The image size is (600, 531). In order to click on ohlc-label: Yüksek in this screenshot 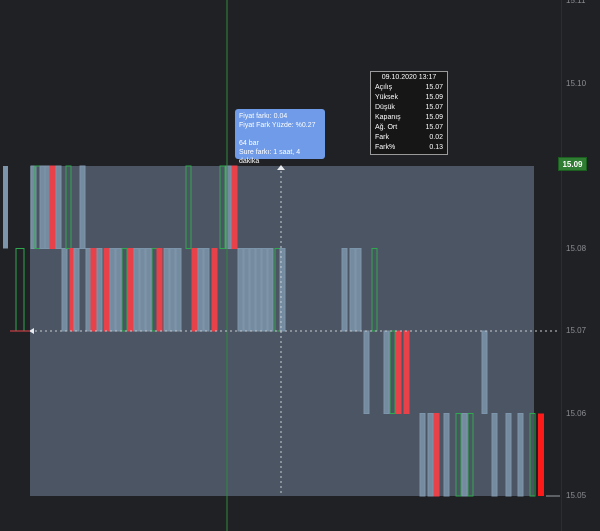, I will do `click(386, 97)`.